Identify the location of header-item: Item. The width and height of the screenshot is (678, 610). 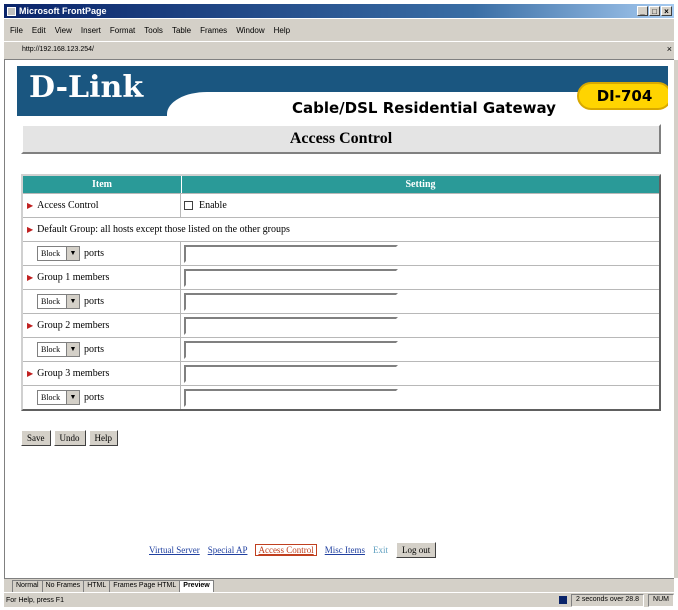
(102, 184).